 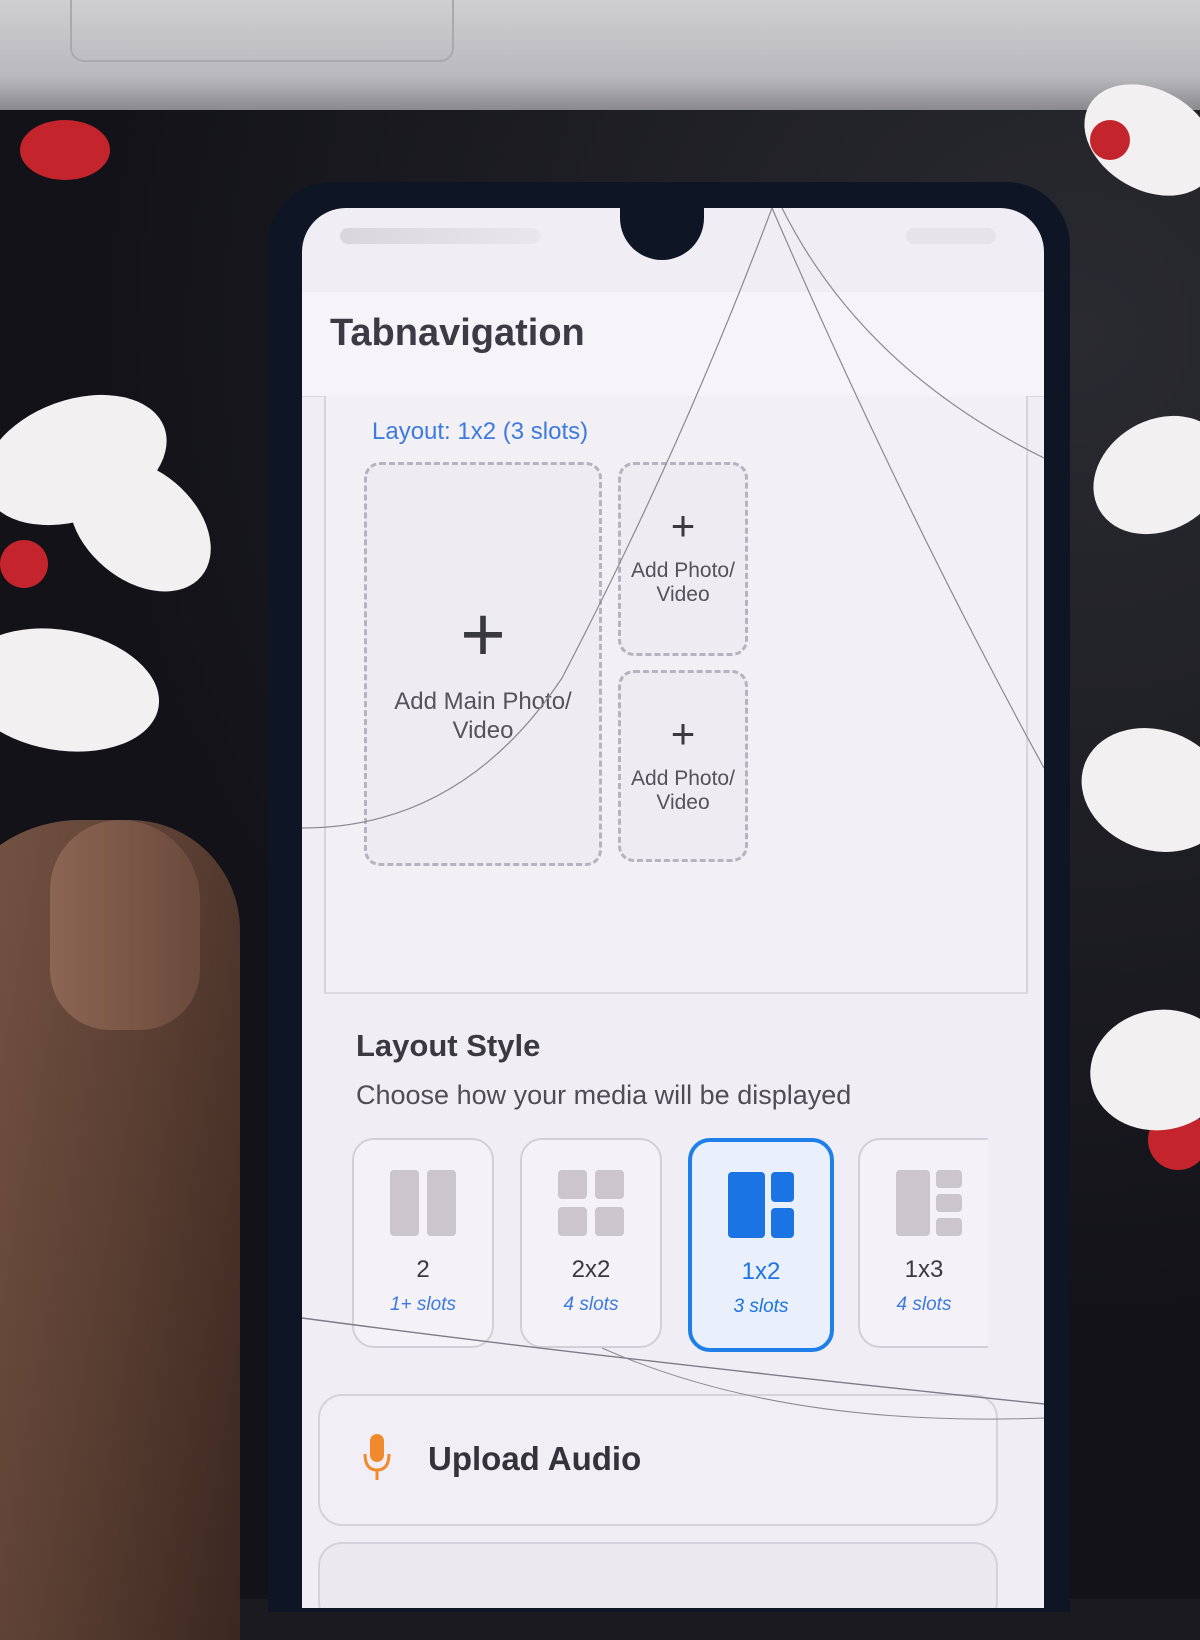 I want to click on layout-option-1x3: 1x3 4 slots, so click(x=923, y=1243).